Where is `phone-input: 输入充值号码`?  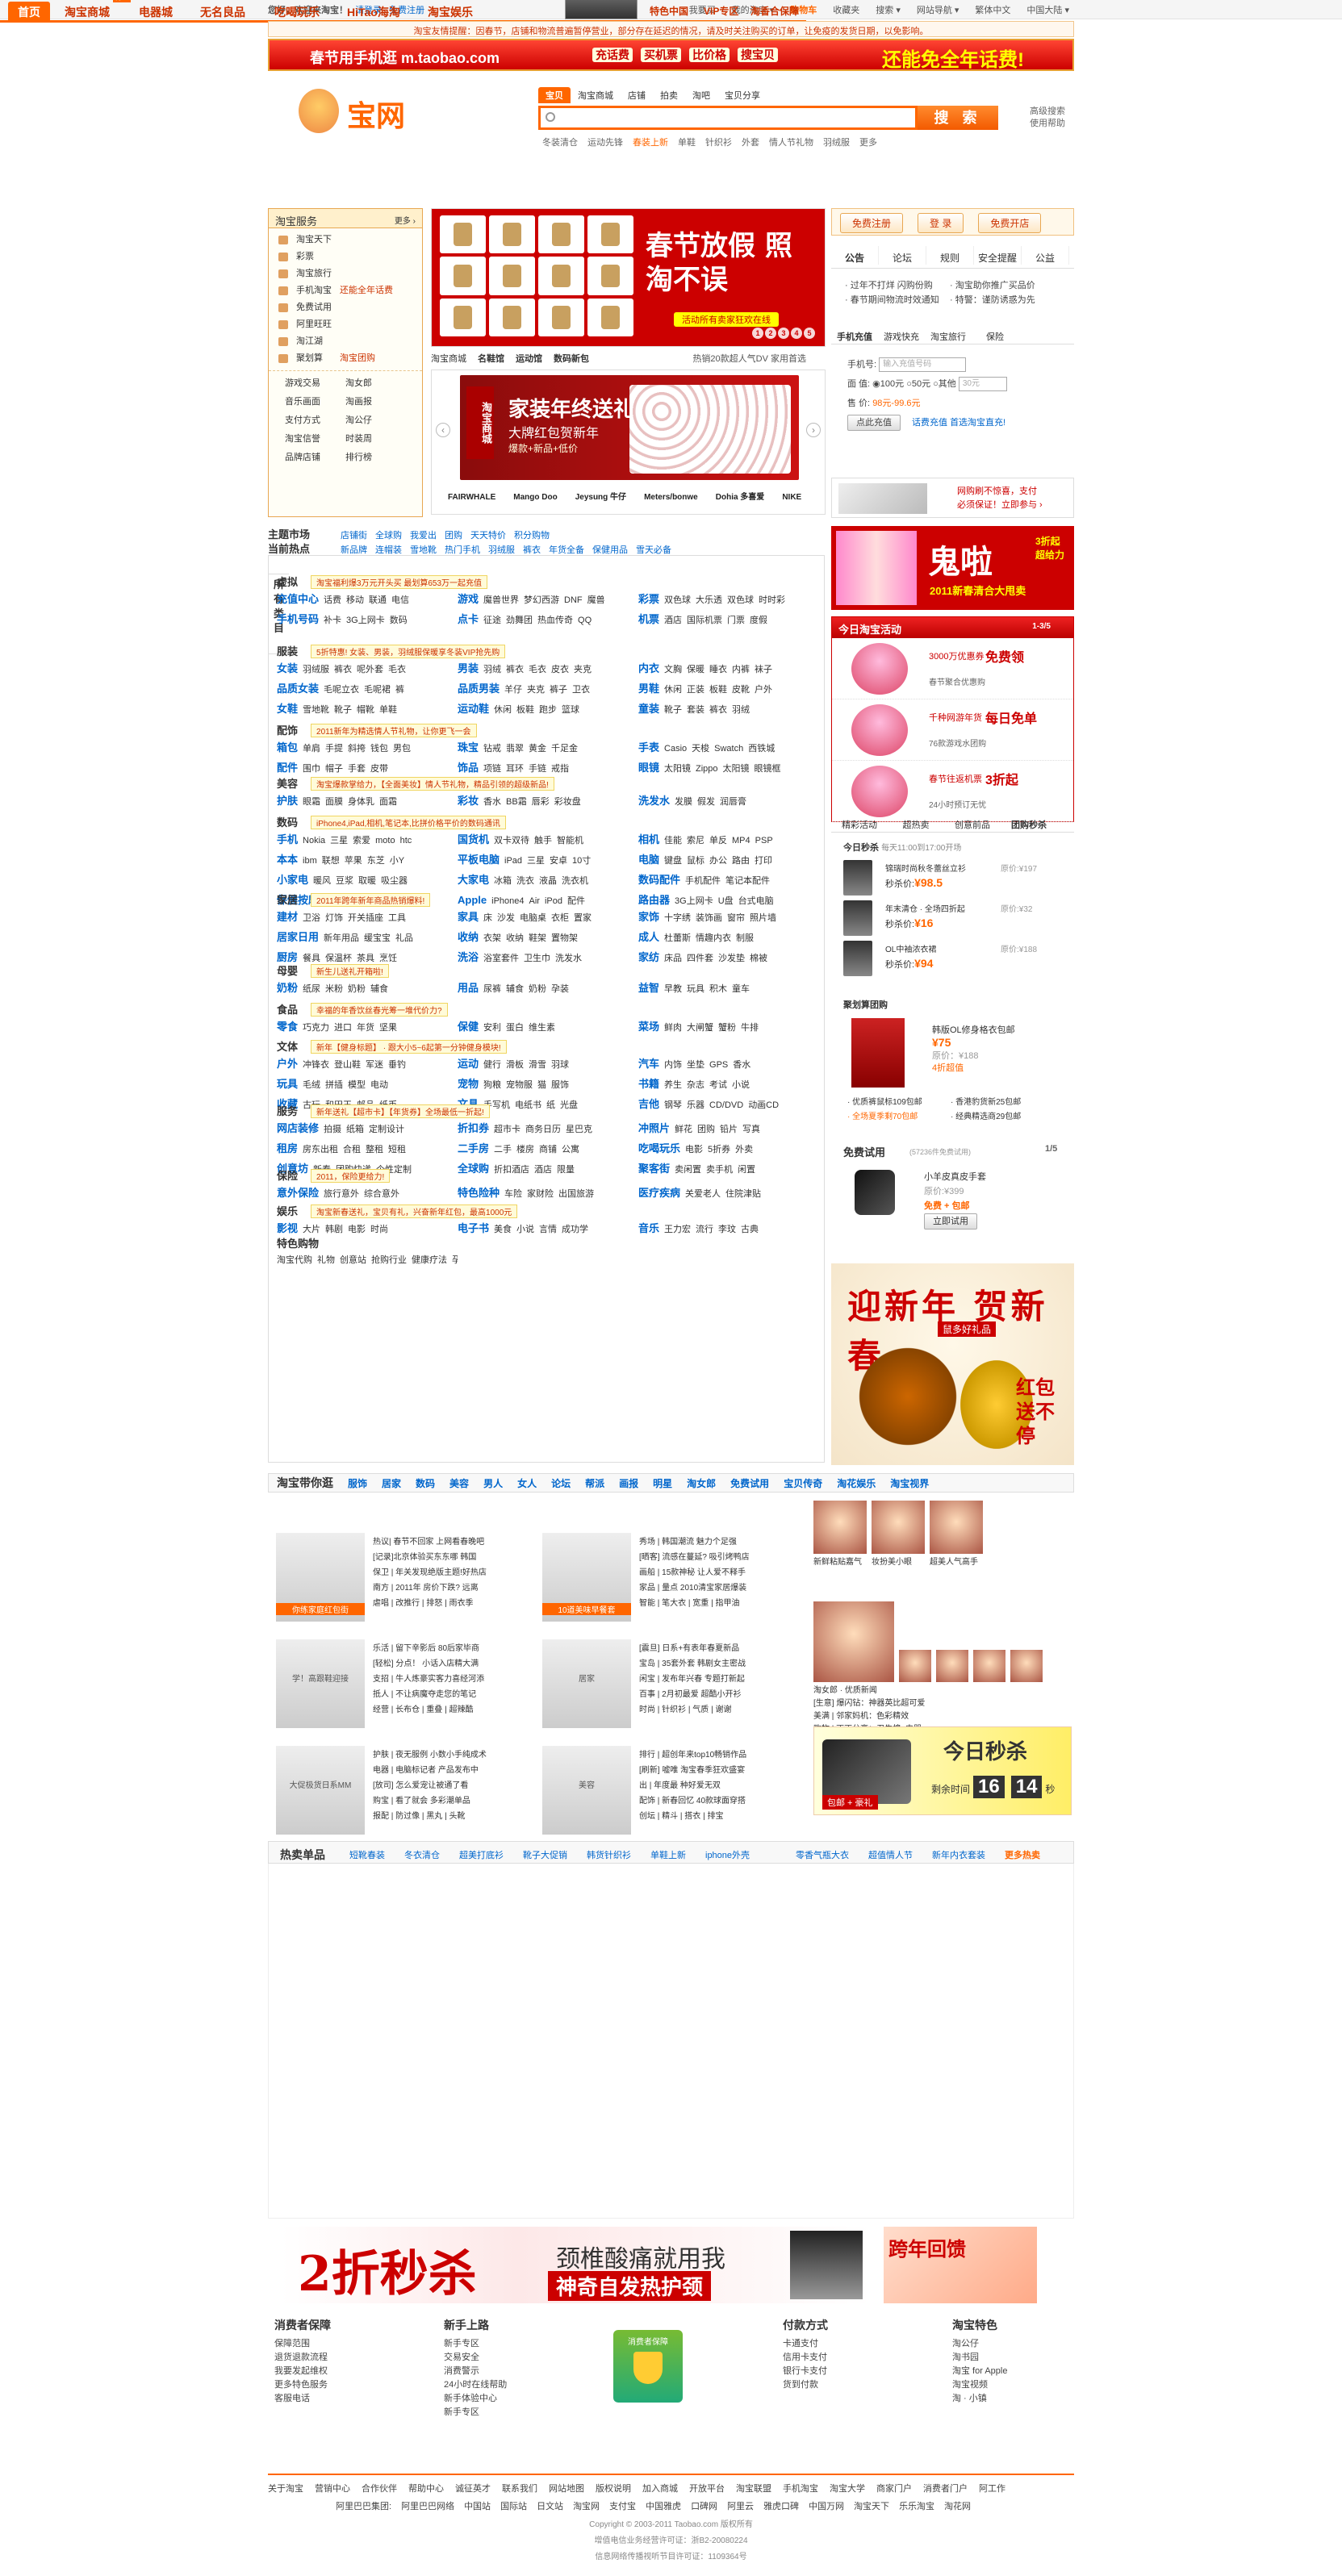
phone-input: 输入充值号码 is located at coordinates (923, 365).